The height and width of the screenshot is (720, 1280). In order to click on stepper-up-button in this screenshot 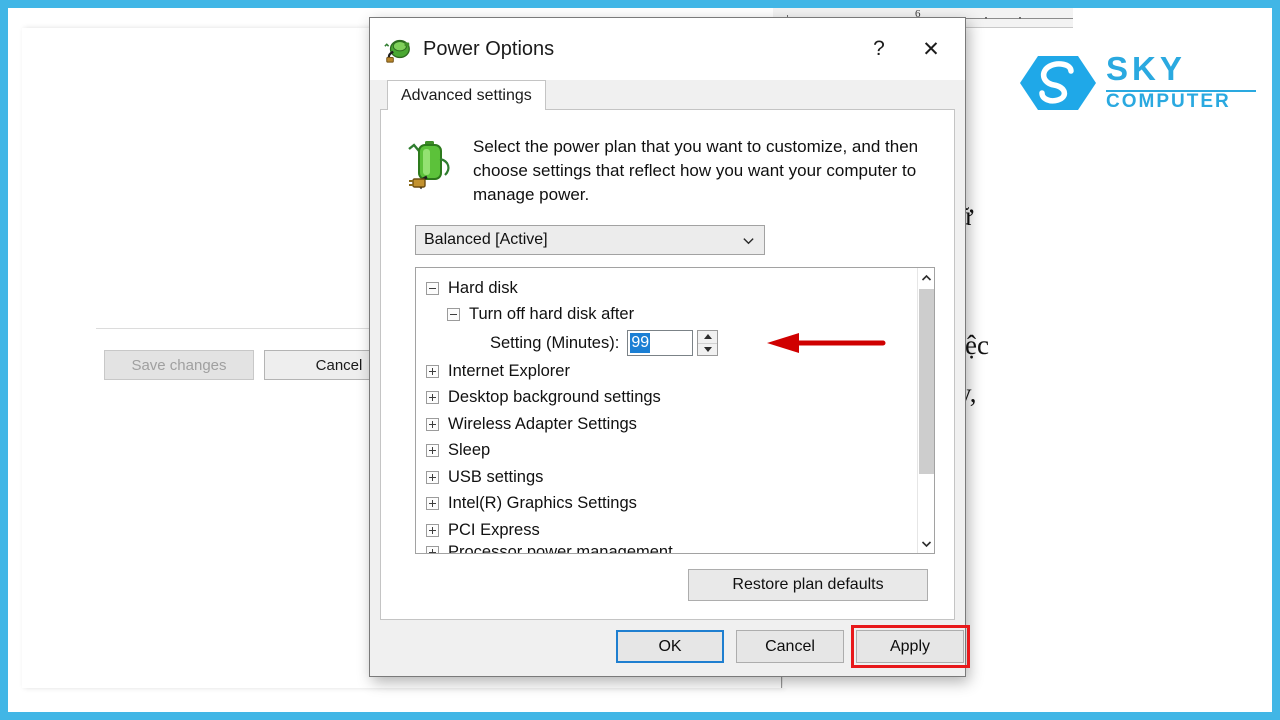, I will do `click(707, 337)`.